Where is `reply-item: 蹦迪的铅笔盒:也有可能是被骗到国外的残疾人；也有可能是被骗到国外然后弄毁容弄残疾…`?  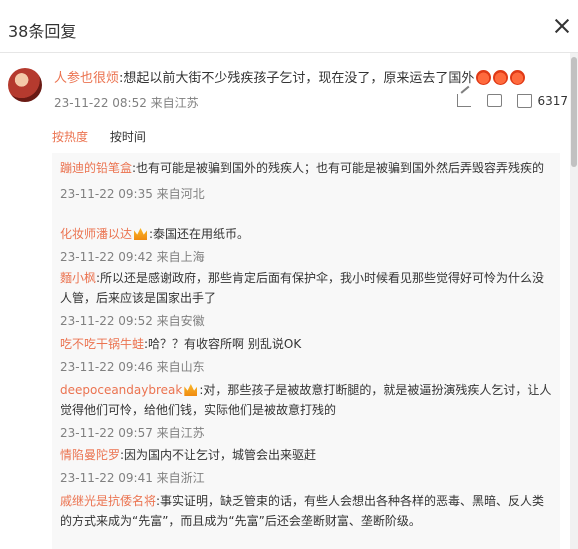
reply-item: 蹦迪的铅笔盒:也有可能是被骗到国外的残疾人；也有可能是被骗到国外然后弄毁容弄残疾… is located at coordinates (308, 181).